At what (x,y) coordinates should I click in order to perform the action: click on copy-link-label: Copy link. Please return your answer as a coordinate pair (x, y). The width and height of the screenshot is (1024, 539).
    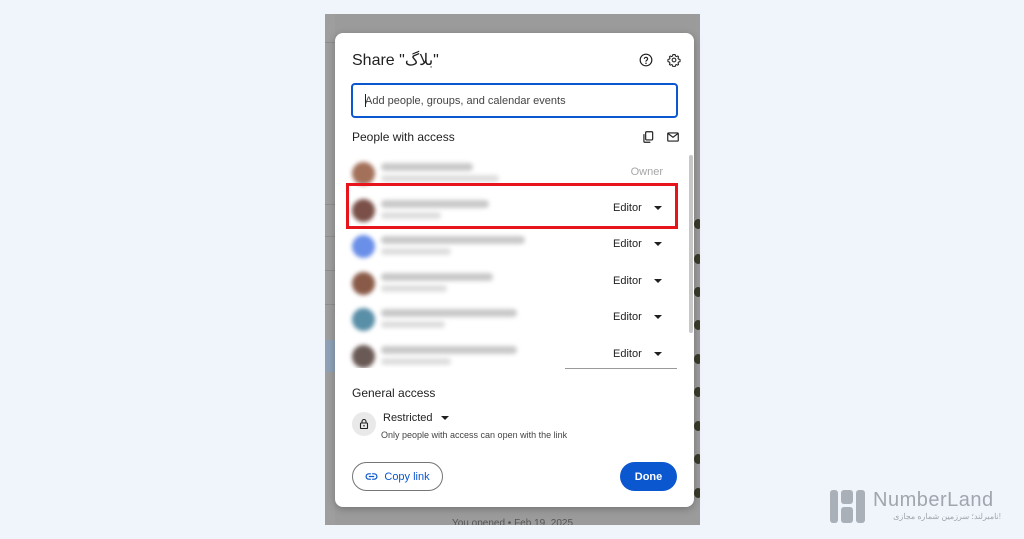
    Looking at the image, I should click on (407, 476).